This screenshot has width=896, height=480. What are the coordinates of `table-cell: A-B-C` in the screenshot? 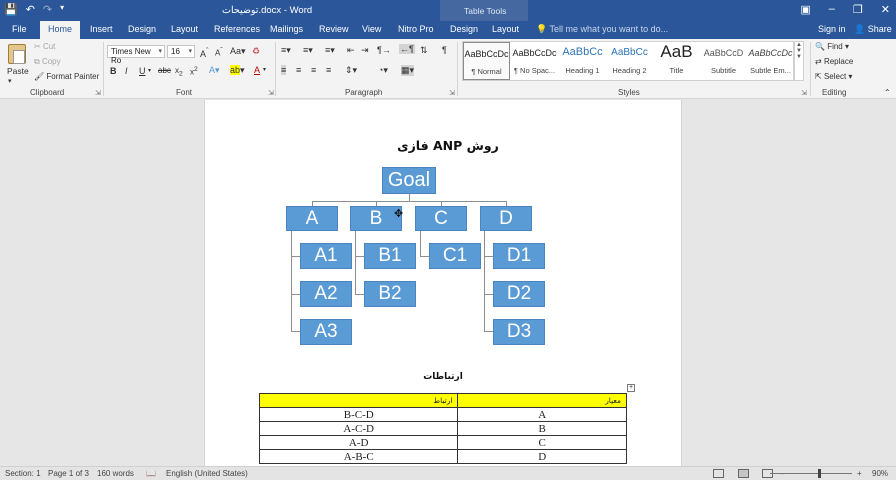 It's located at (358, 456).